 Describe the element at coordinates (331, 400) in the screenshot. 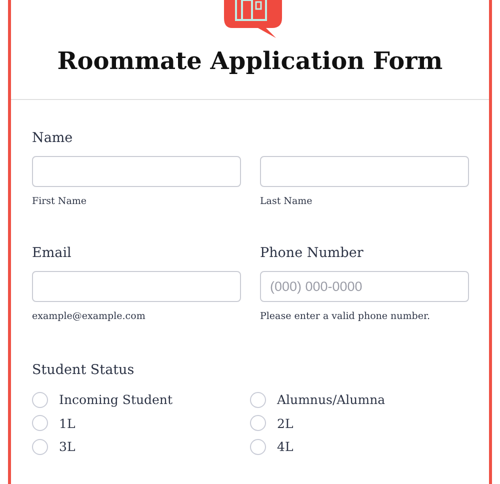

I see `option-label: Alumnus/Alumna` at that location.